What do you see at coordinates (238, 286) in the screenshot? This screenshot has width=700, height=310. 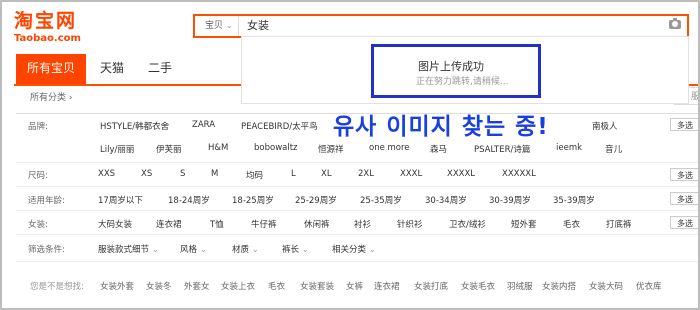 I see `suggestion-link: 女装上衣` at bounding box center [238, 286].